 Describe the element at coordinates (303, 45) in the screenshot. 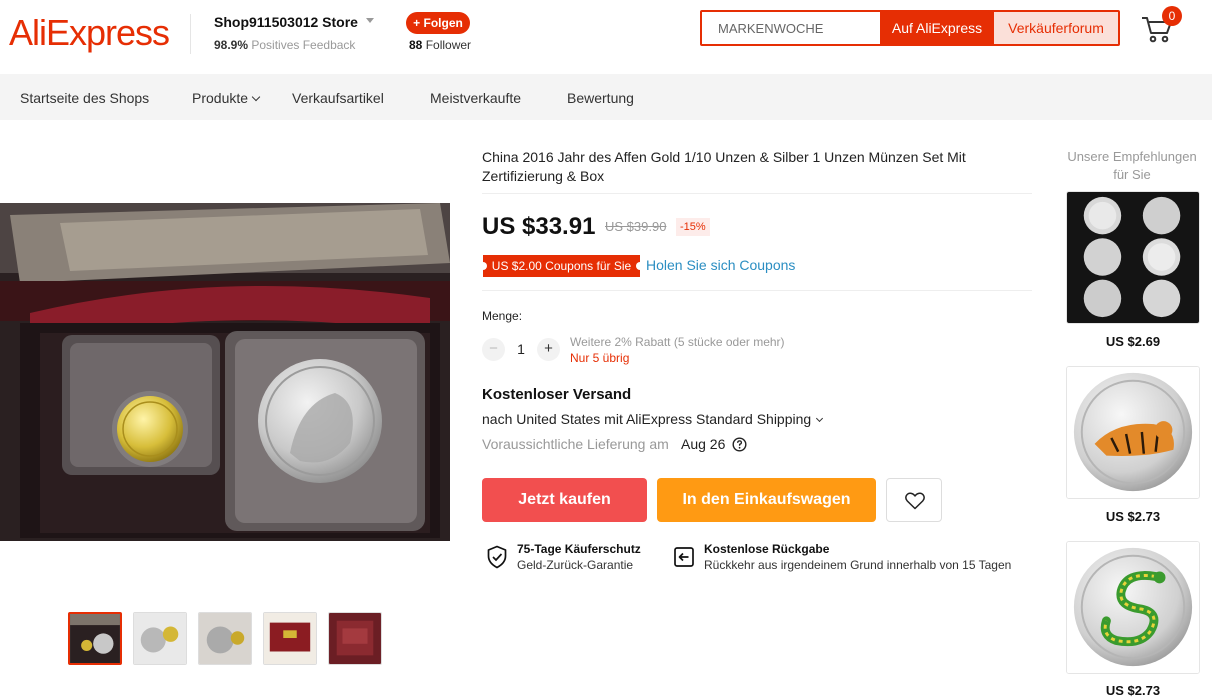

I see `feedback-label: Positives Feedback` at that location.